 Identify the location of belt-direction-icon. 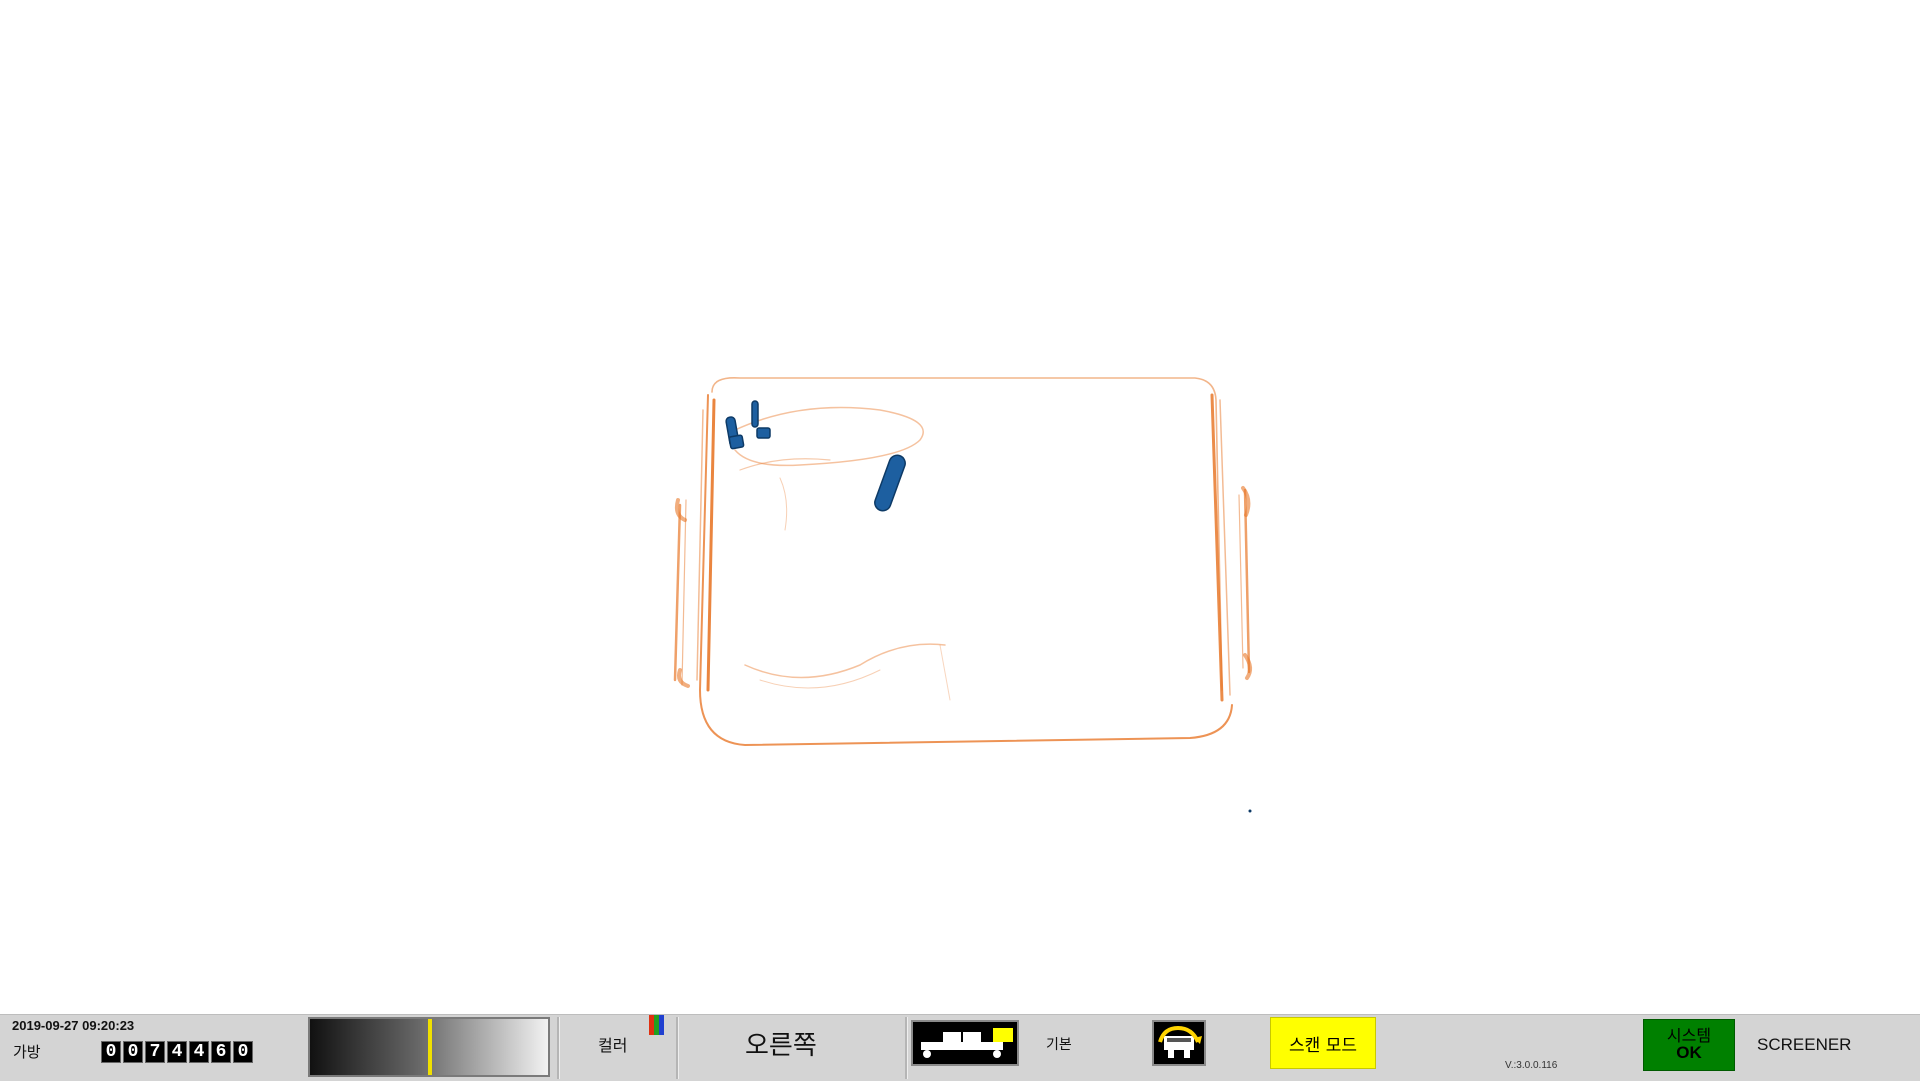
(1179, 1043).